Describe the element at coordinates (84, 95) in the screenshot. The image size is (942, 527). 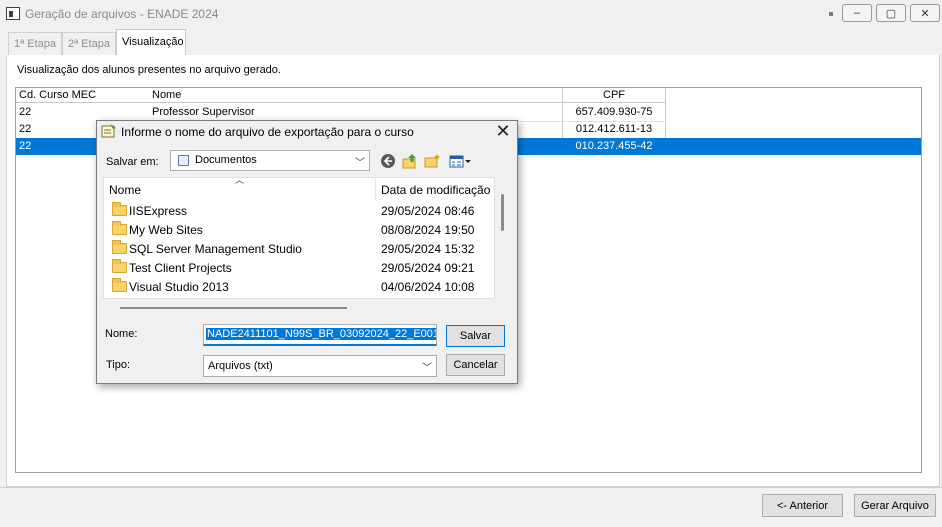
I see `column-header-code: Cd. Curso MEC` at that location.